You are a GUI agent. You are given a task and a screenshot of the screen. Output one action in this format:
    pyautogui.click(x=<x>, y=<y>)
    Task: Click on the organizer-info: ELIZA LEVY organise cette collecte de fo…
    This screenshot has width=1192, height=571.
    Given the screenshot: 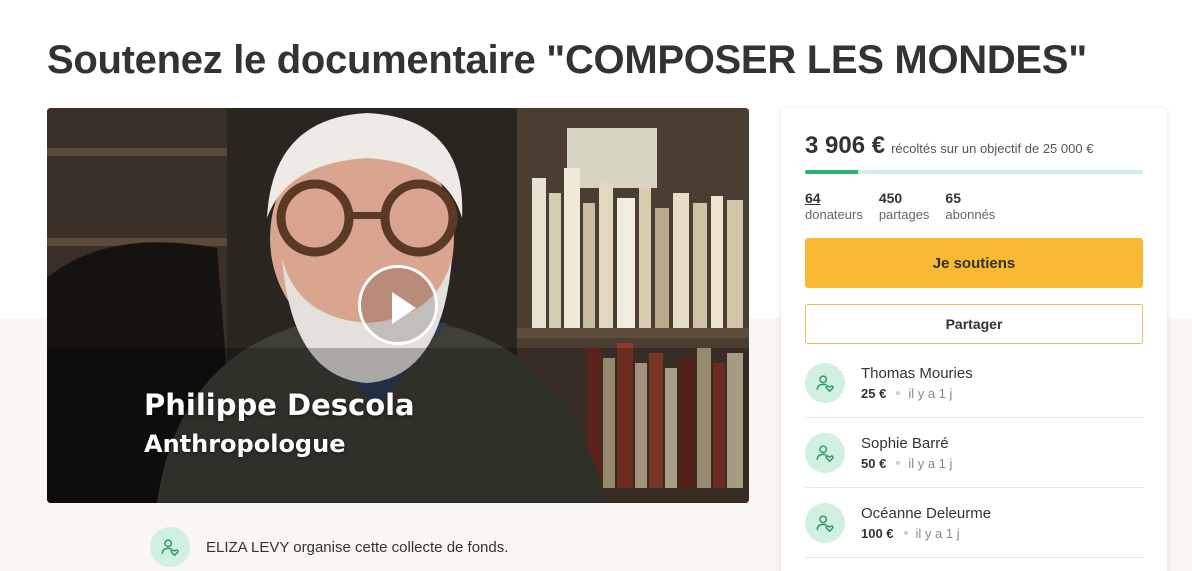 What is the action you would take?
    pyautogui.click(x=329, y=547)
    